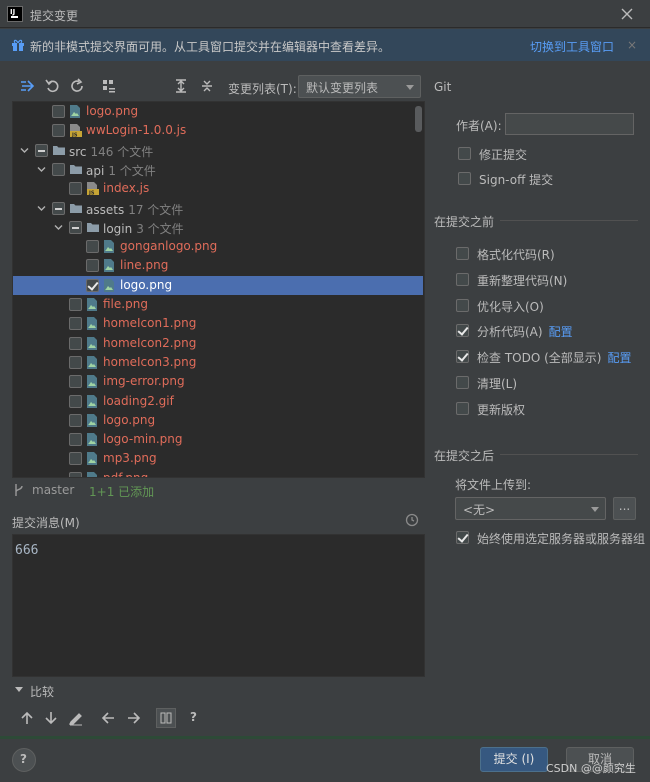 The image size is (650, 782). Describe the element at coordinates (144, 265) in the screenshot. I see `tree-row-label: line.png` at that location.